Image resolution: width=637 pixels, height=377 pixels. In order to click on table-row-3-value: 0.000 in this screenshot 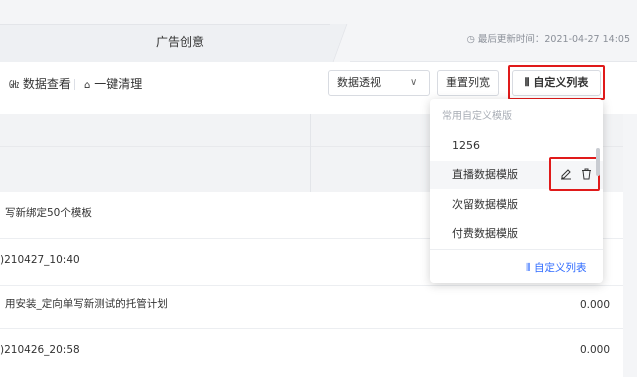, I will do `click(594, 305)`.